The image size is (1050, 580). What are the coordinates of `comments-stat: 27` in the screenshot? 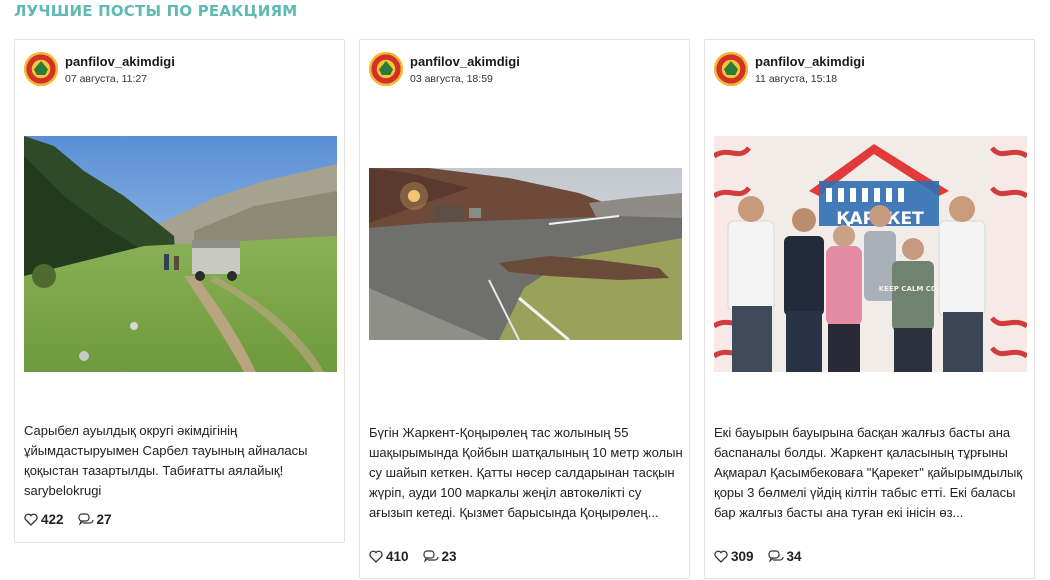 It's located at (94, 519).